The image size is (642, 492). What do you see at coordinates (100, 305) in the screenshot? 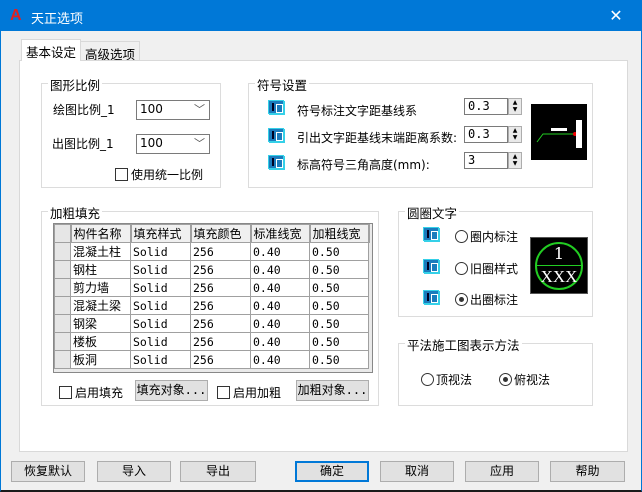
I see `table-cell: 混凝土梁` at bounding box center [100, 305].